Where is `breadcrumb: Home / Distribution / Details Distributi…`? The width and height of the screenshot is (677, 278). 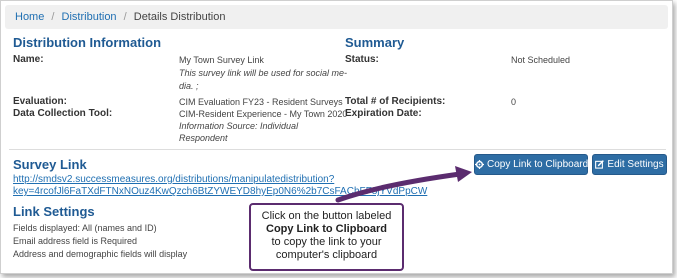
breadcrumb: Home / Distribution / Details Distributi… is located at coordinates (336, 17).